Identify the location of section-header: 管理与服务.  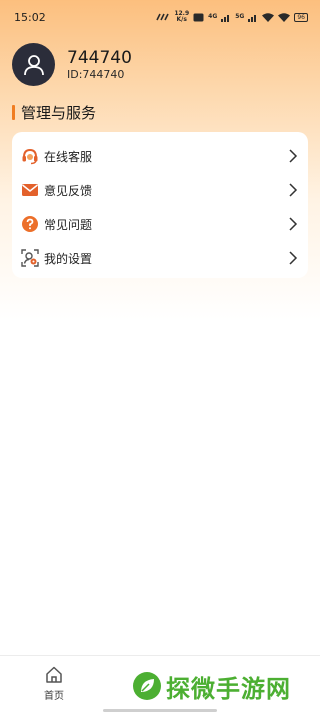
(54, 112).